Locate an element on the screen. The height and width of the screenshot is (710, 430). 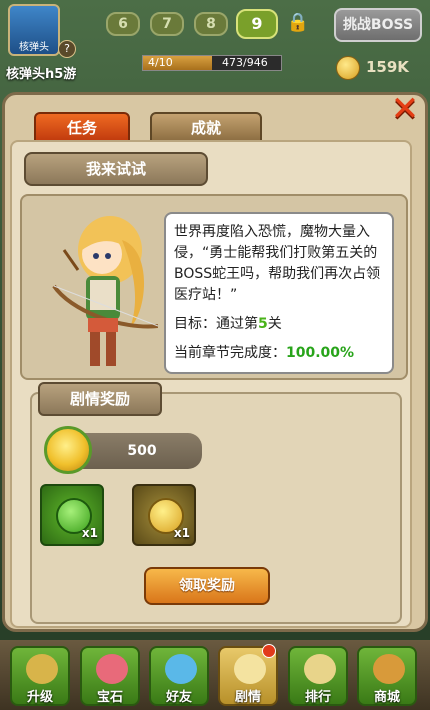
nav-ranking: 排行 is located at coordinates (318, 676).